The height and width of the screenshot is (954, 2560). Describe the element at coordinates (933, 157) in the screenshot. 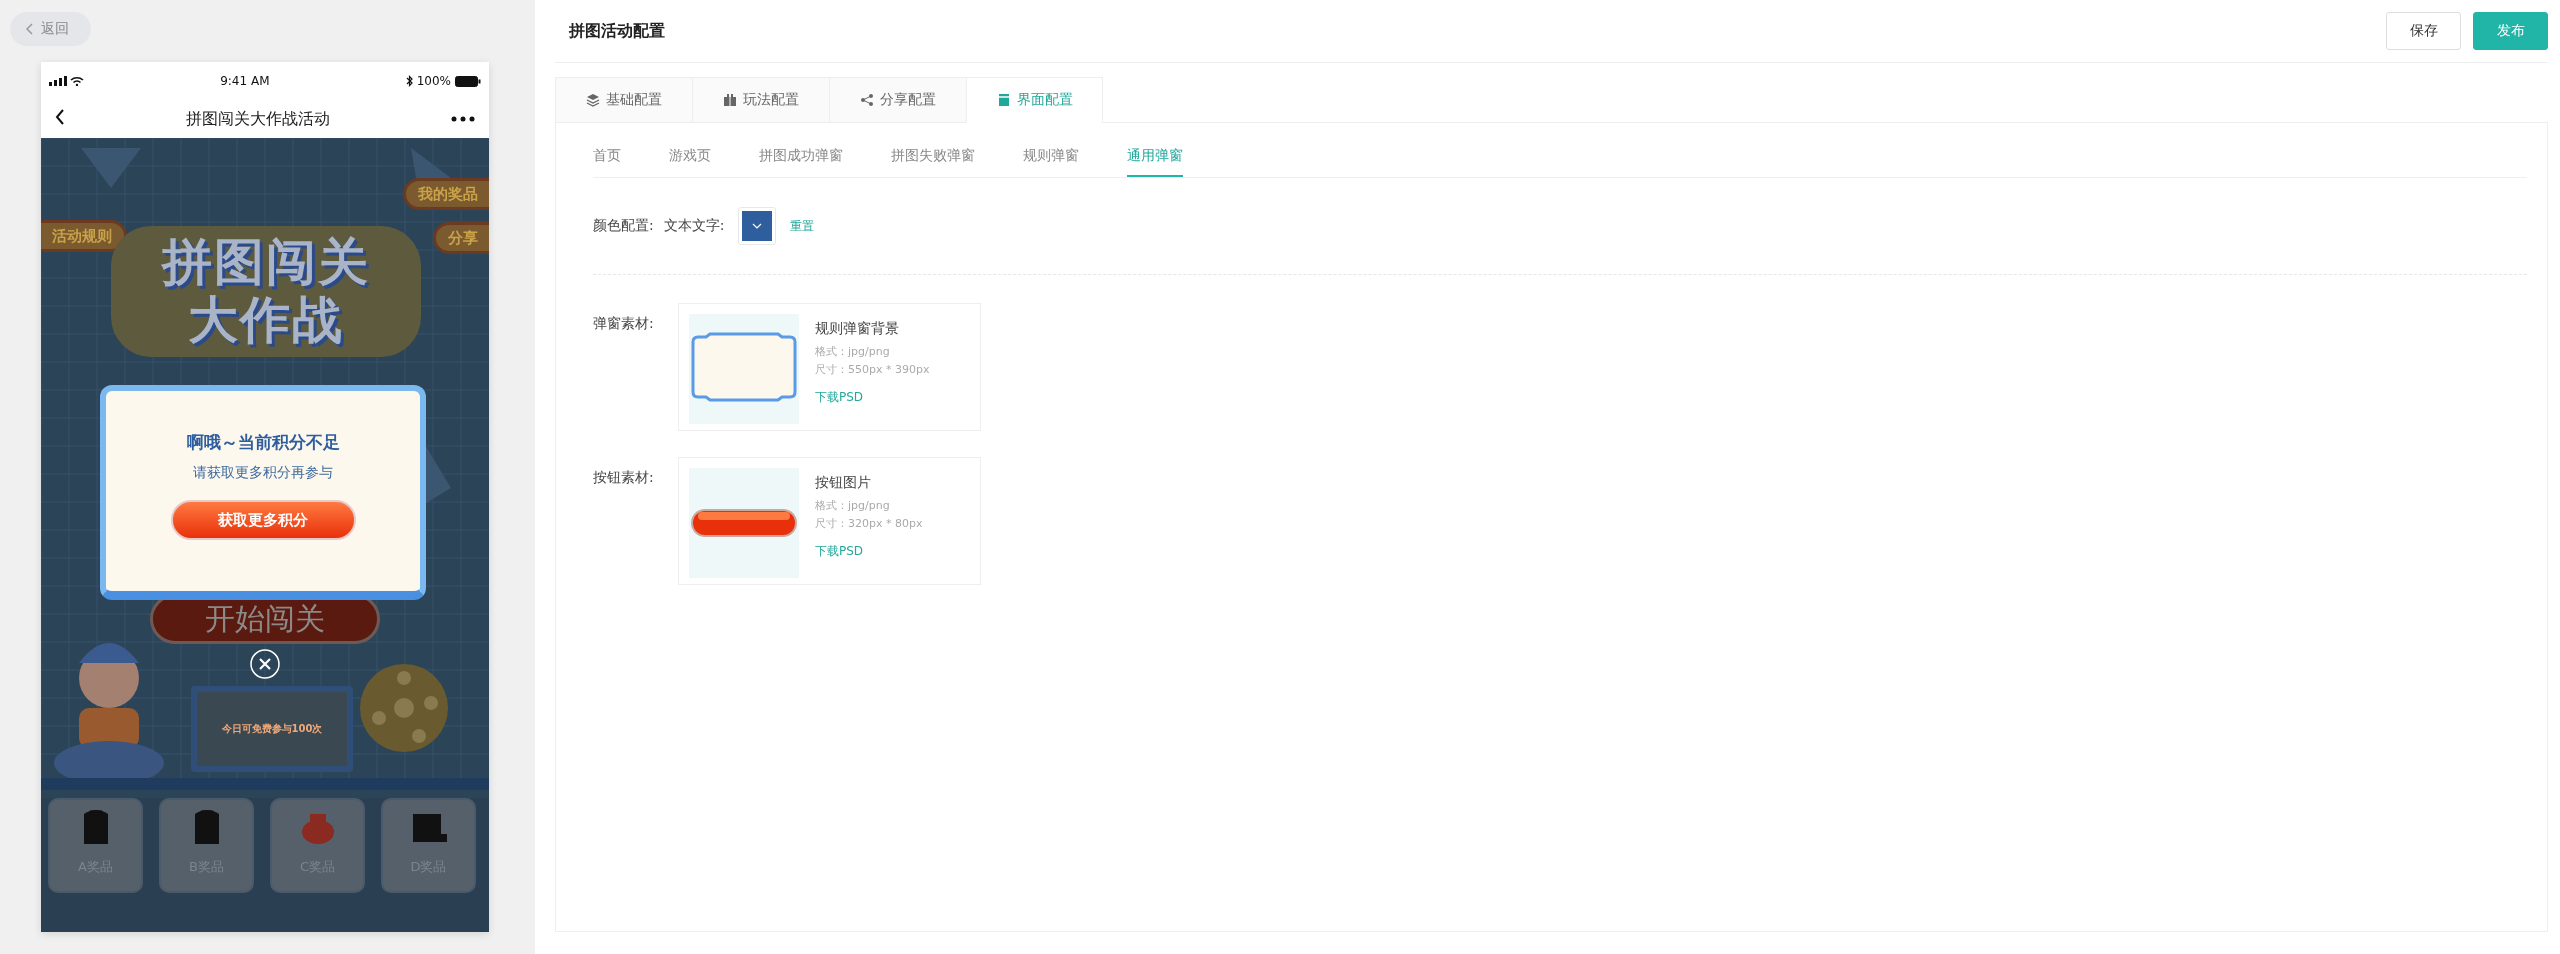

I see `sub-tab: 拼图失败弹窗` at that location.